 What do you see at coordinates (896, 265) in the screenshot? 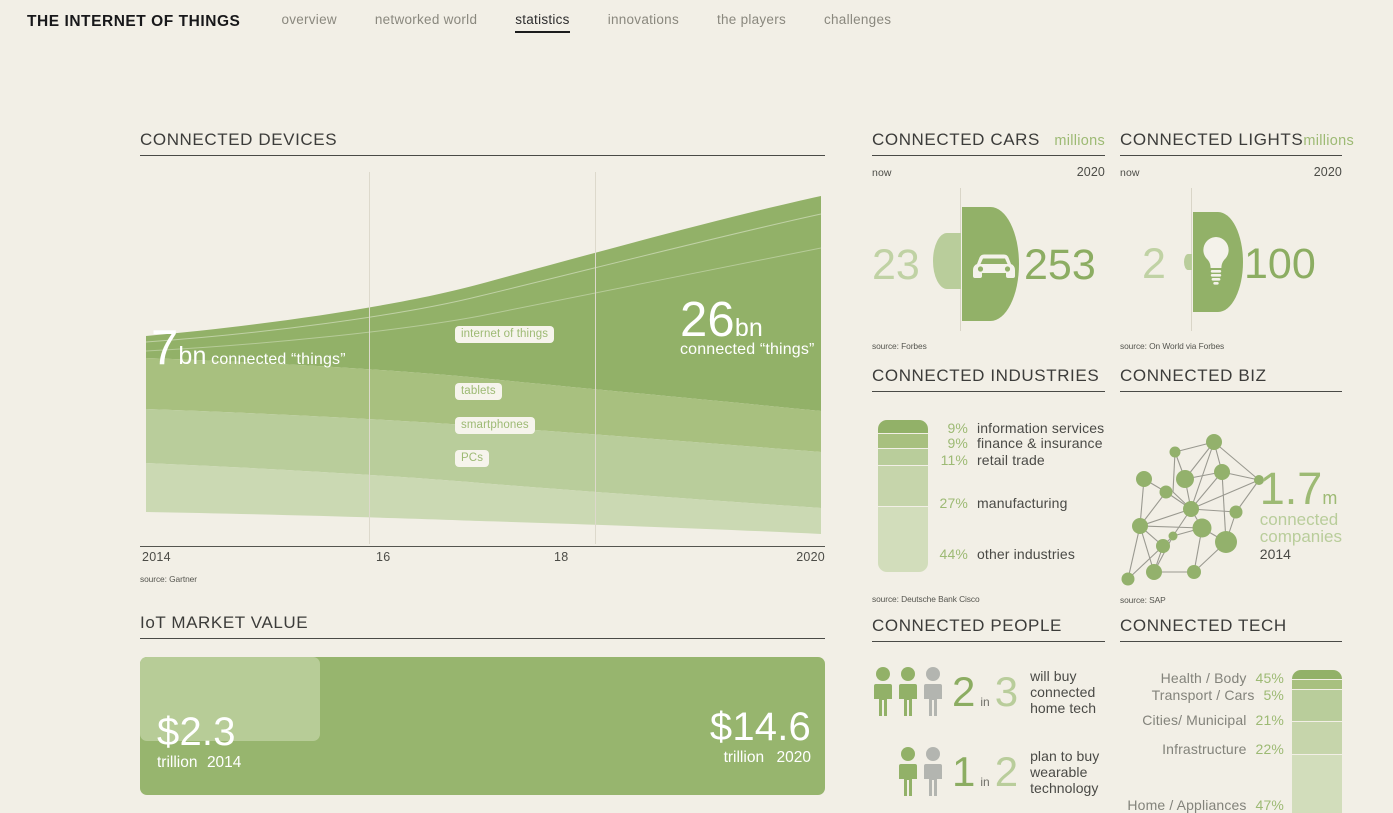
I see `cars-value-now: 23` at bounding box center [896, 265].